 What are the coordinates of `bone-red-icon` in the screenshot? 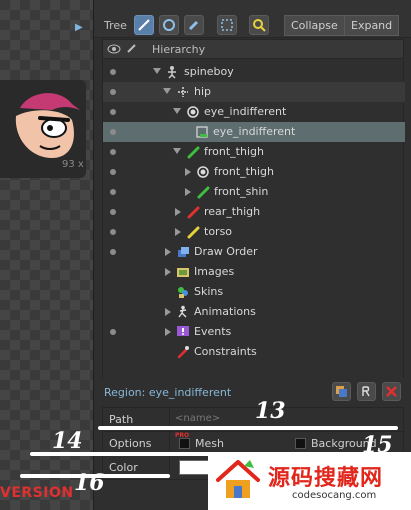 It's located at (193, 212).